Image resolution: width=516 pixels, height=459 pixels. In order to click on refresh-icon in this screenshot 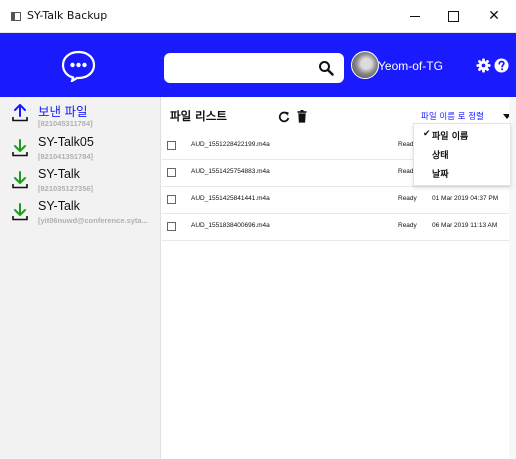, I will do `click(284, 117)`.